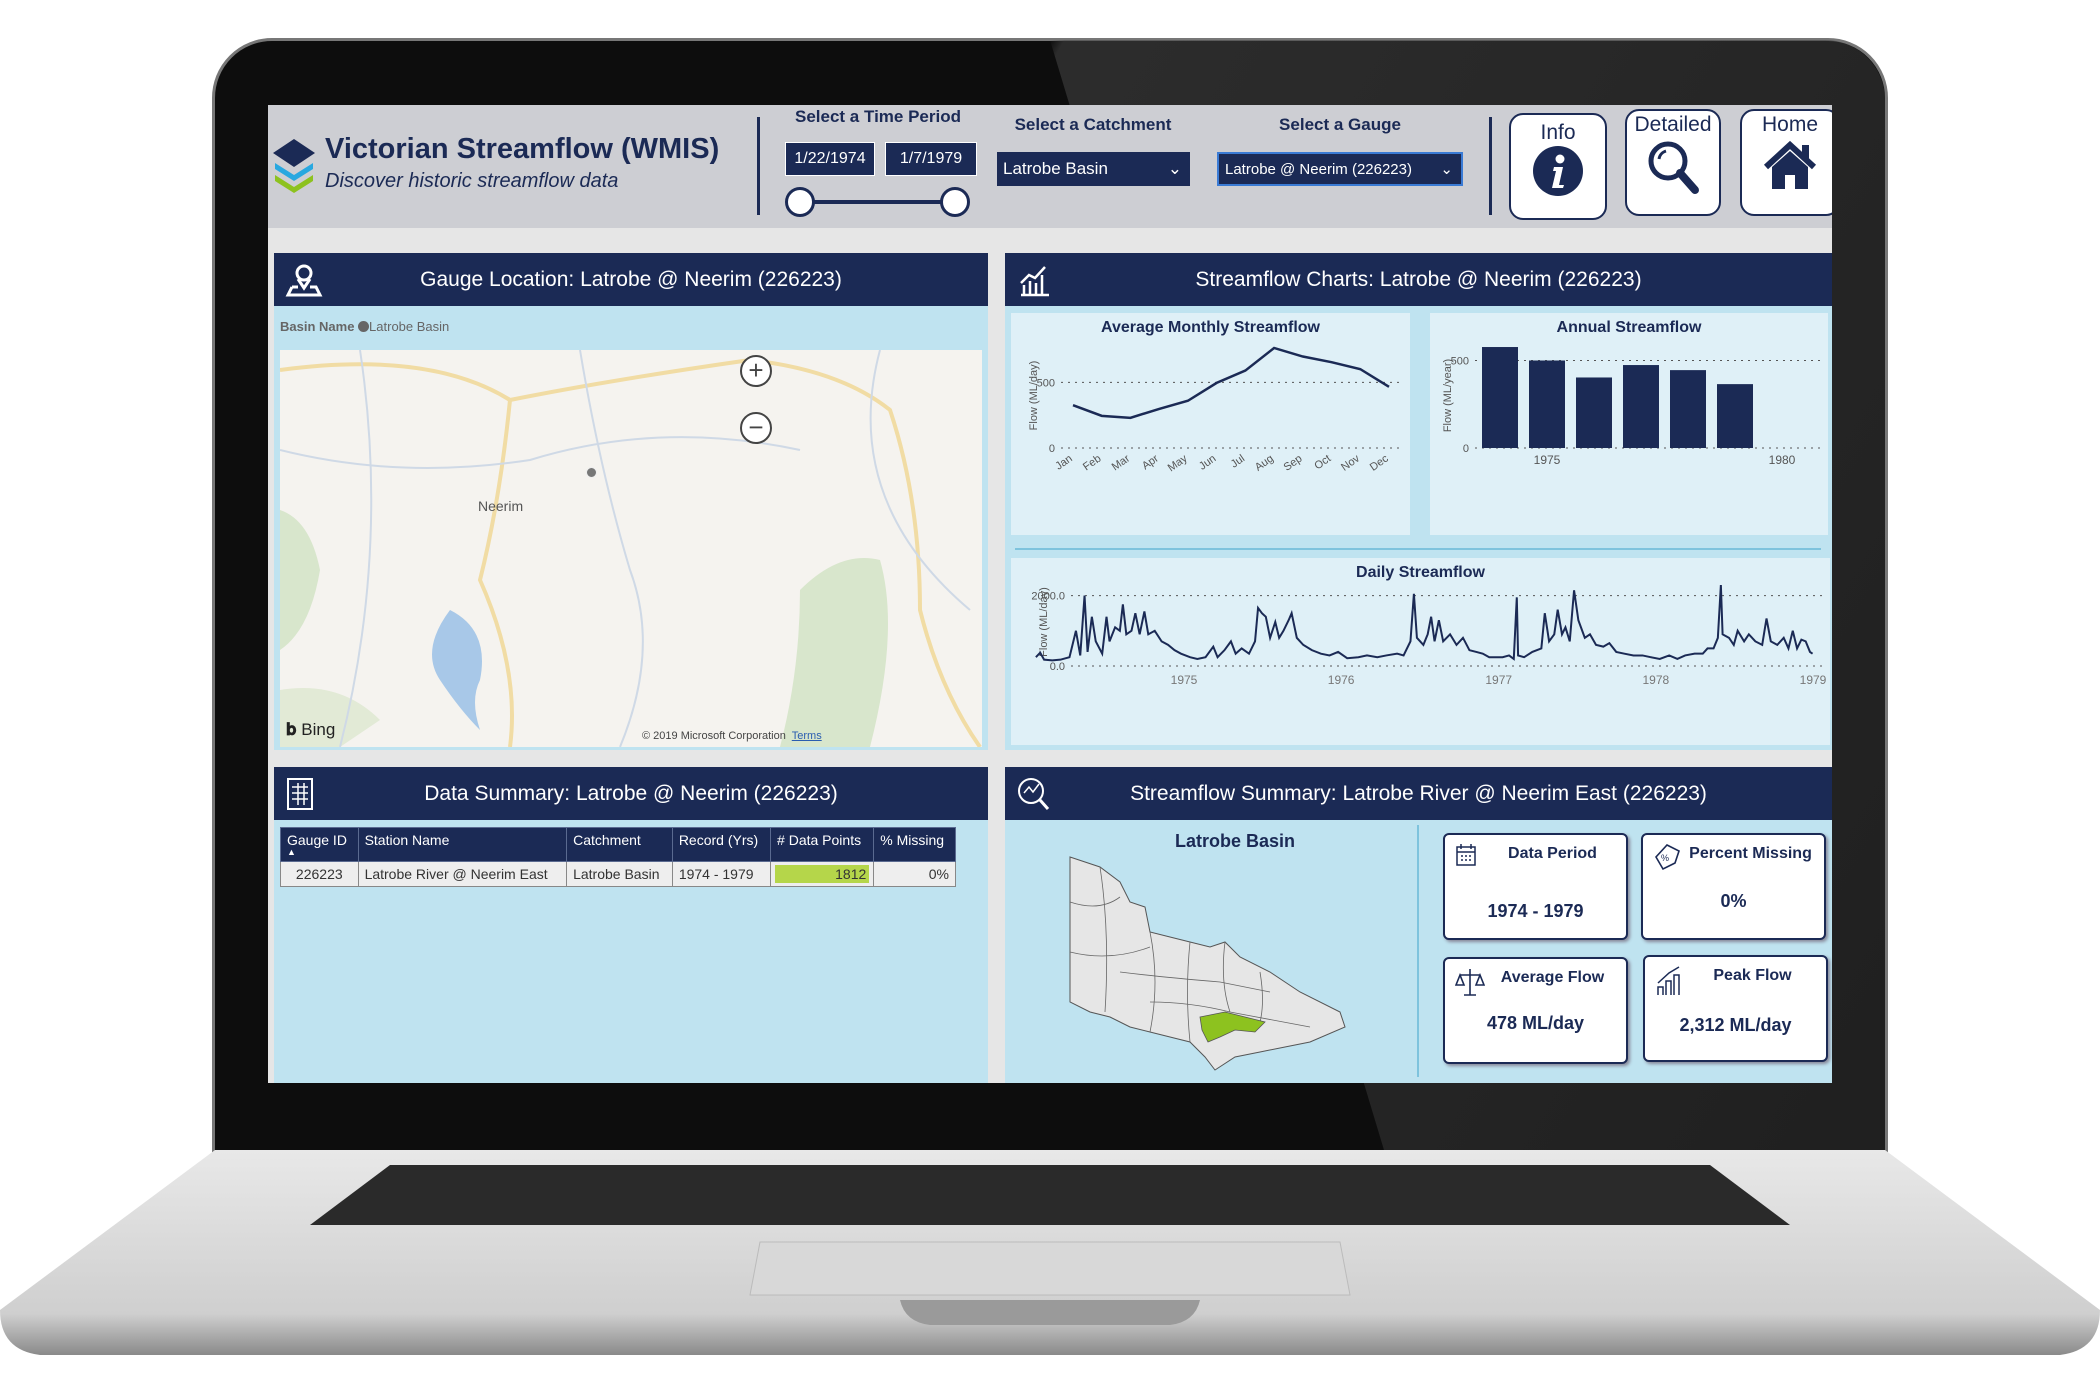  Describe the element at coordinates (732, 736) in the screenshot. I see `map-copyright: © 2019 Microsoft Corporation Terms` at that location.